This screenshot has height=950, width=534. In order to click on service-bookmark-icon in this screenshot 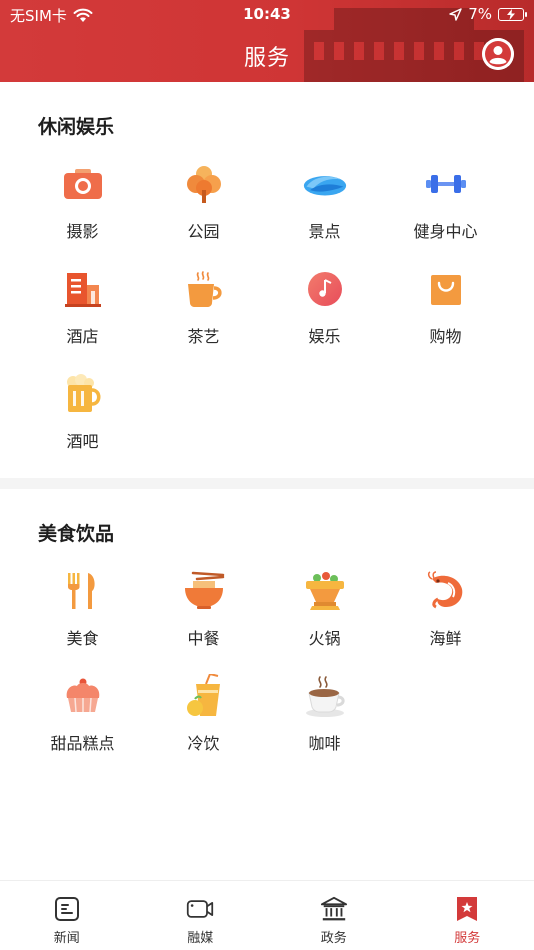, I will do `click(467, 909)`.